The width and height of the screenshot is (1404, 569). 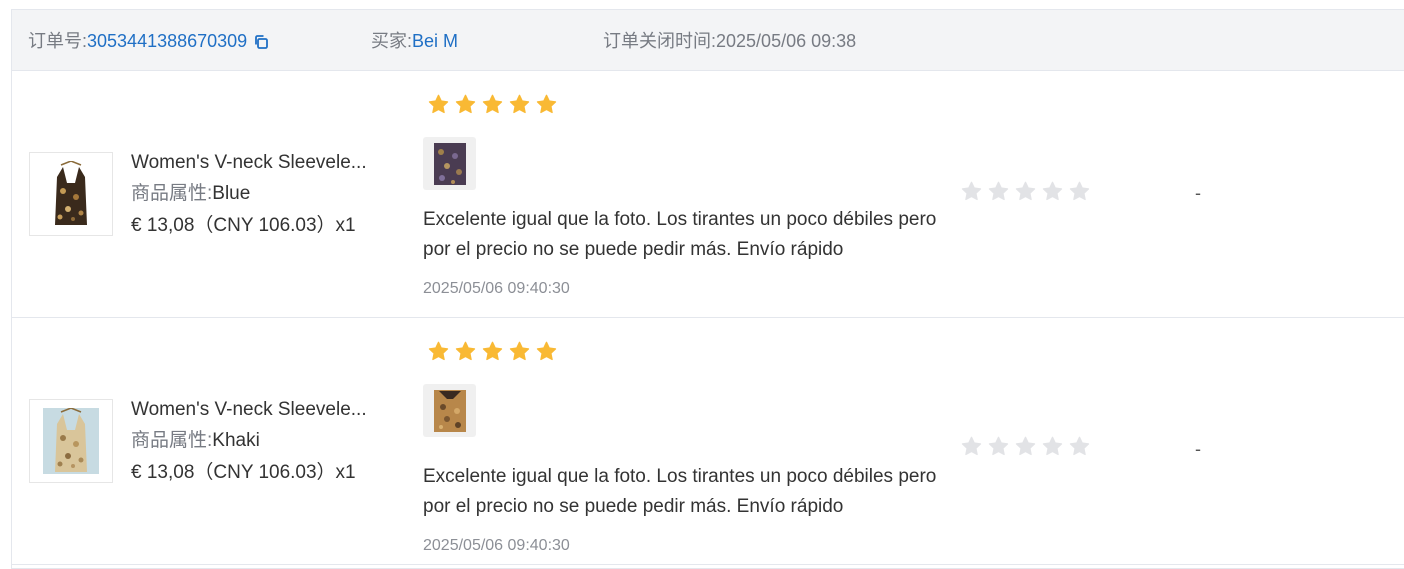 I want to click on close-time-field: 订单关闭时间:2025/05/06 09:38, so click(x=729, y=41).